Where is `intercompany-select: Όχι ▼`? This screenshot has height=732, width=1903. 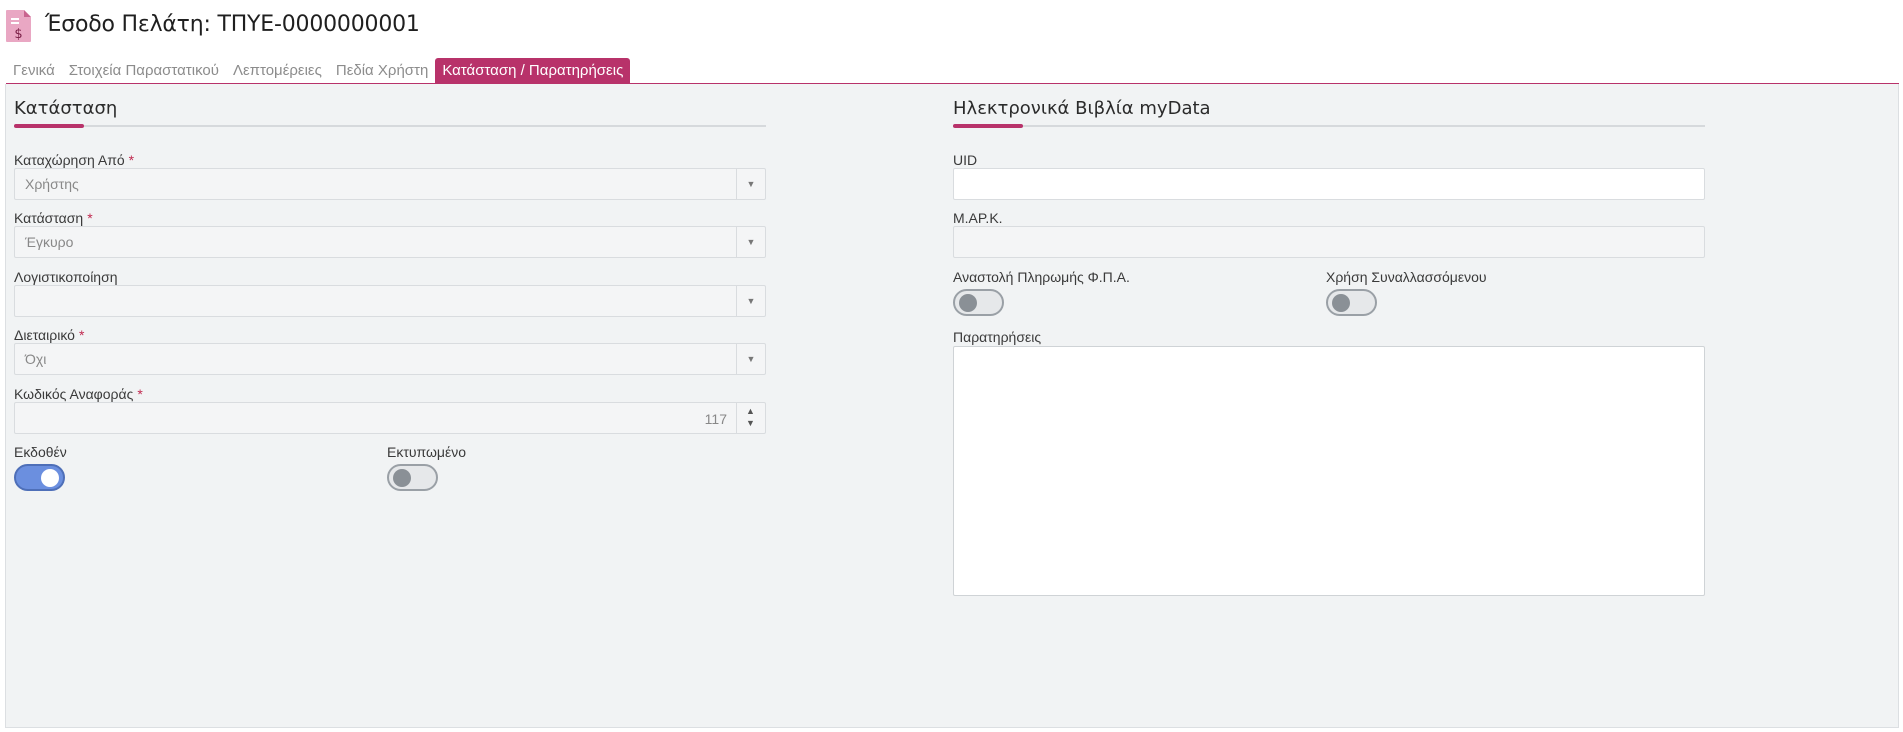
intercompany-select: Όχι ▼ is located at coordinates (390, 359).